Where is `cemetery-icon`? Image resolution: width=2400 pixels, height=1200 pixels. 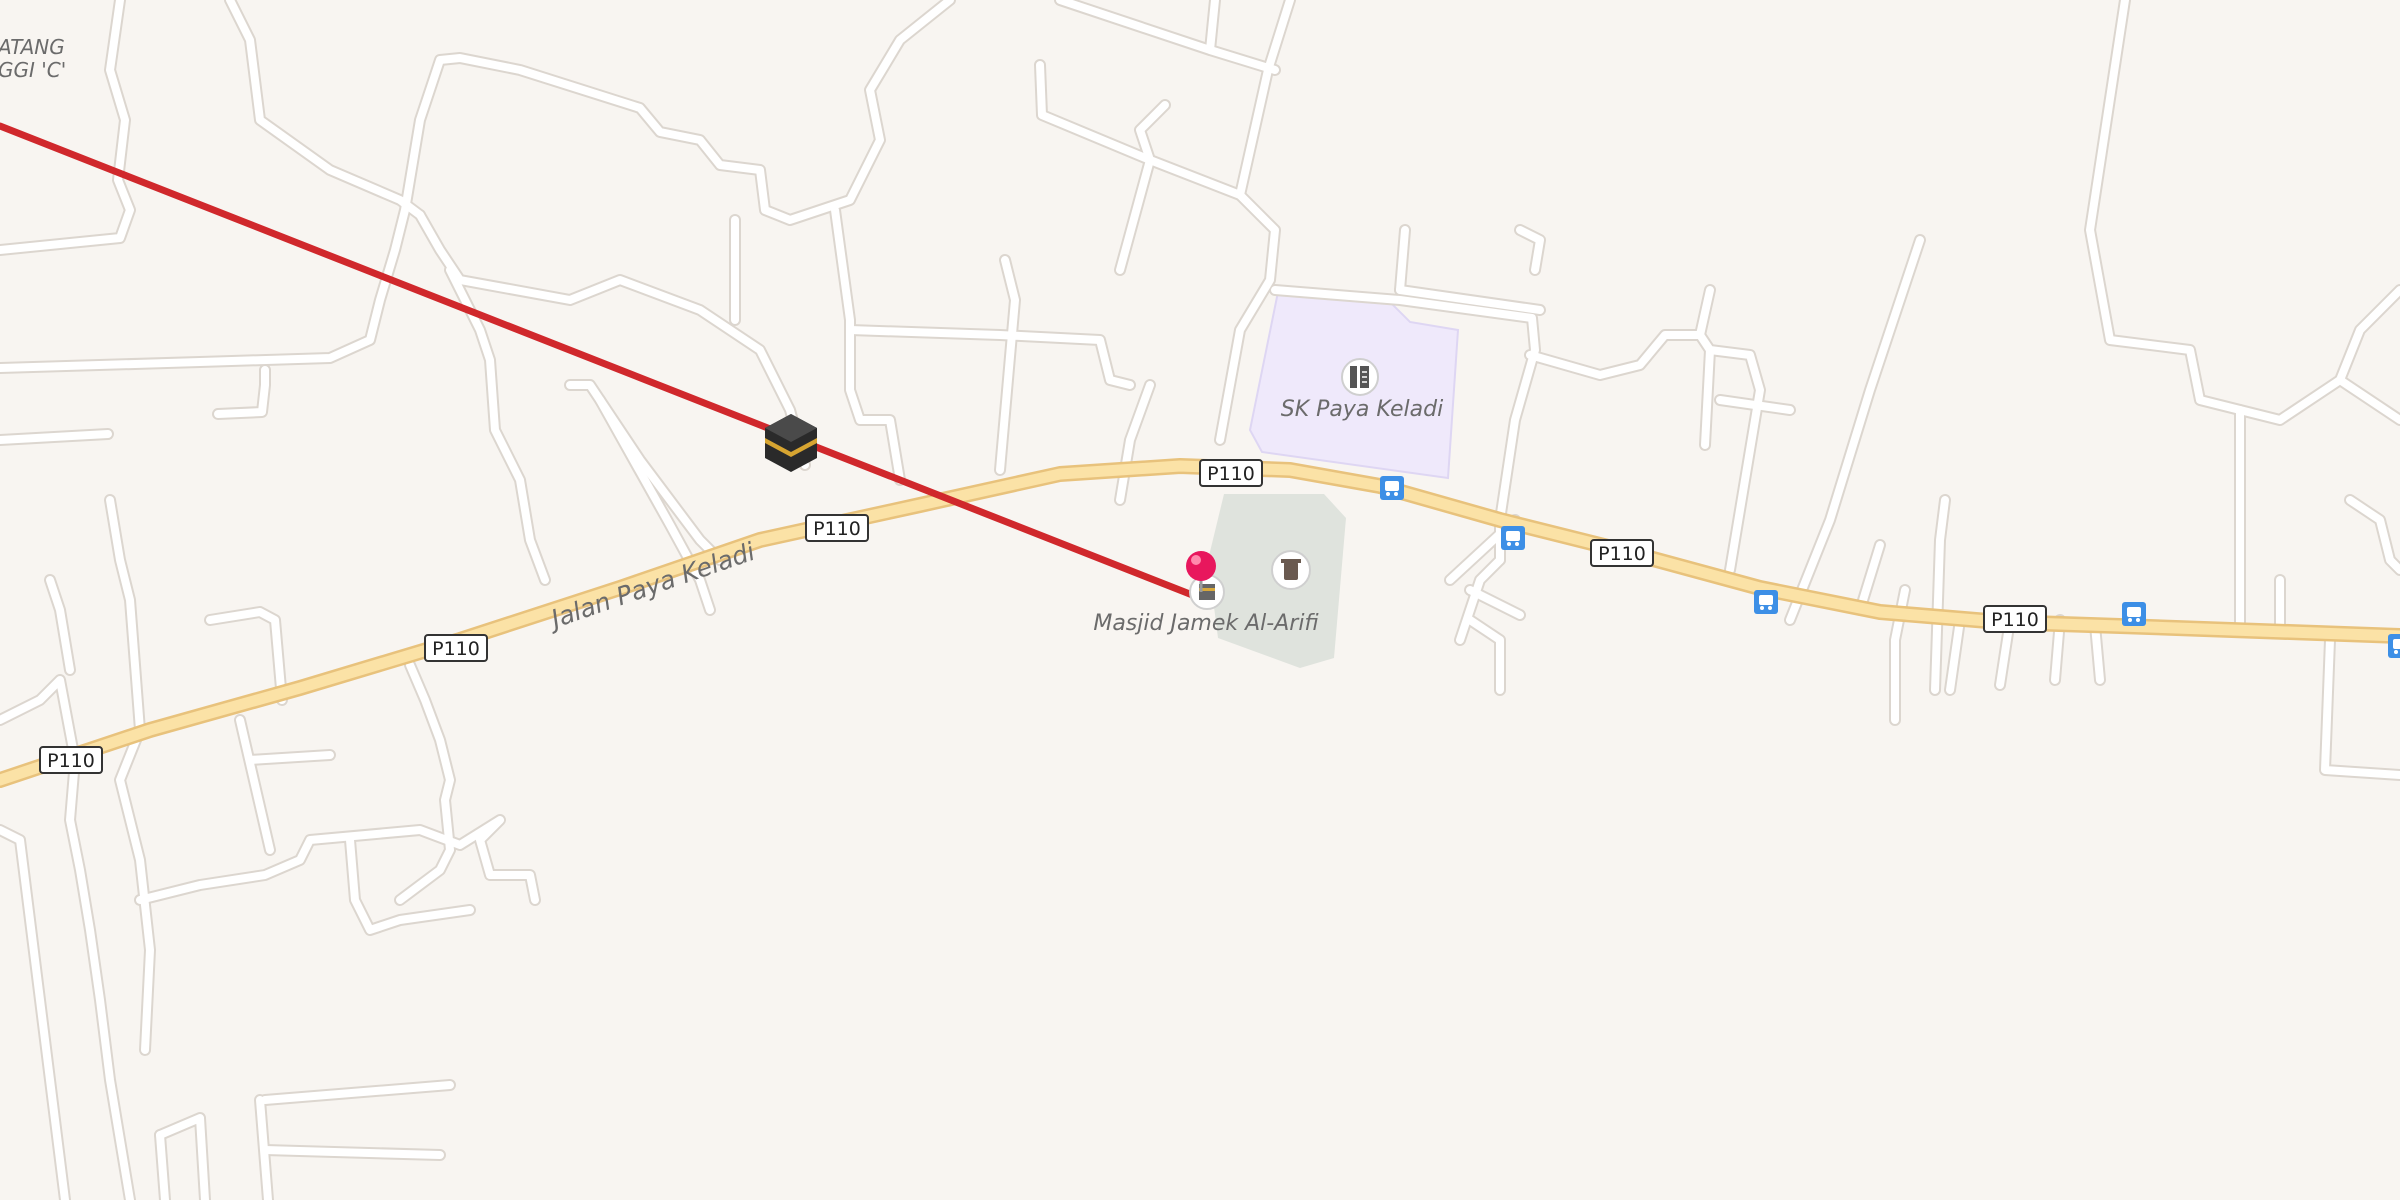 cemetery-icon is located at coordinates (1291, 570).